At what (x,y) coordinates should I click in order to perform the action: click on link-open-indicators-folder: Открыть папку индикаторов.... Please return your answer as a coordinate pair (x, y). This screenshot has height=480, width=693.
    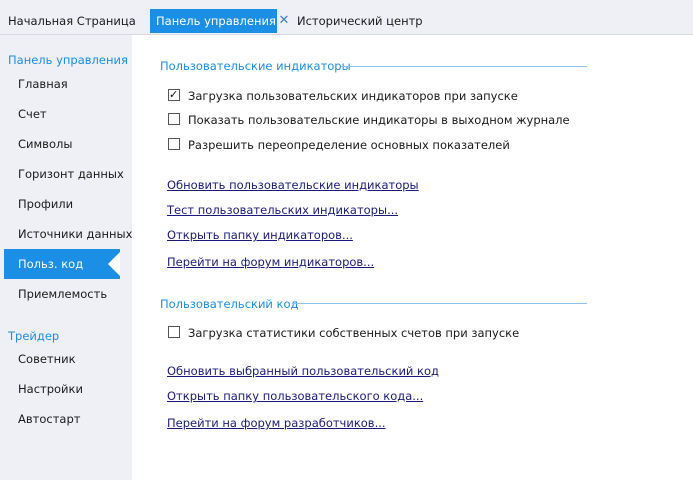
    Looking at the image, I should click on (260, 235).